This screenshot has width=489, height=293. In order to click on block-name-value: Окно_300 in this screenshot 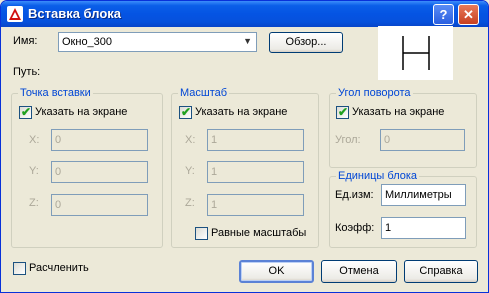, I will do `click(87, 42)`.